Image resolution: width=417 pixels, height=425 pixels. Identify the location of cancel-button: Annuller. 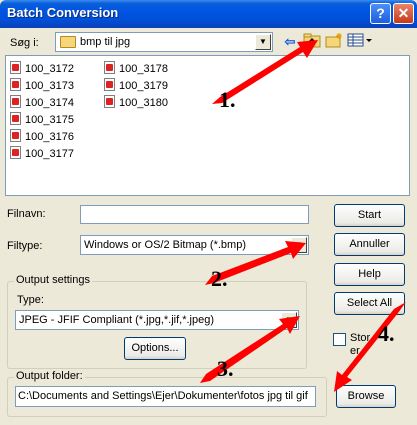
(369, 244).